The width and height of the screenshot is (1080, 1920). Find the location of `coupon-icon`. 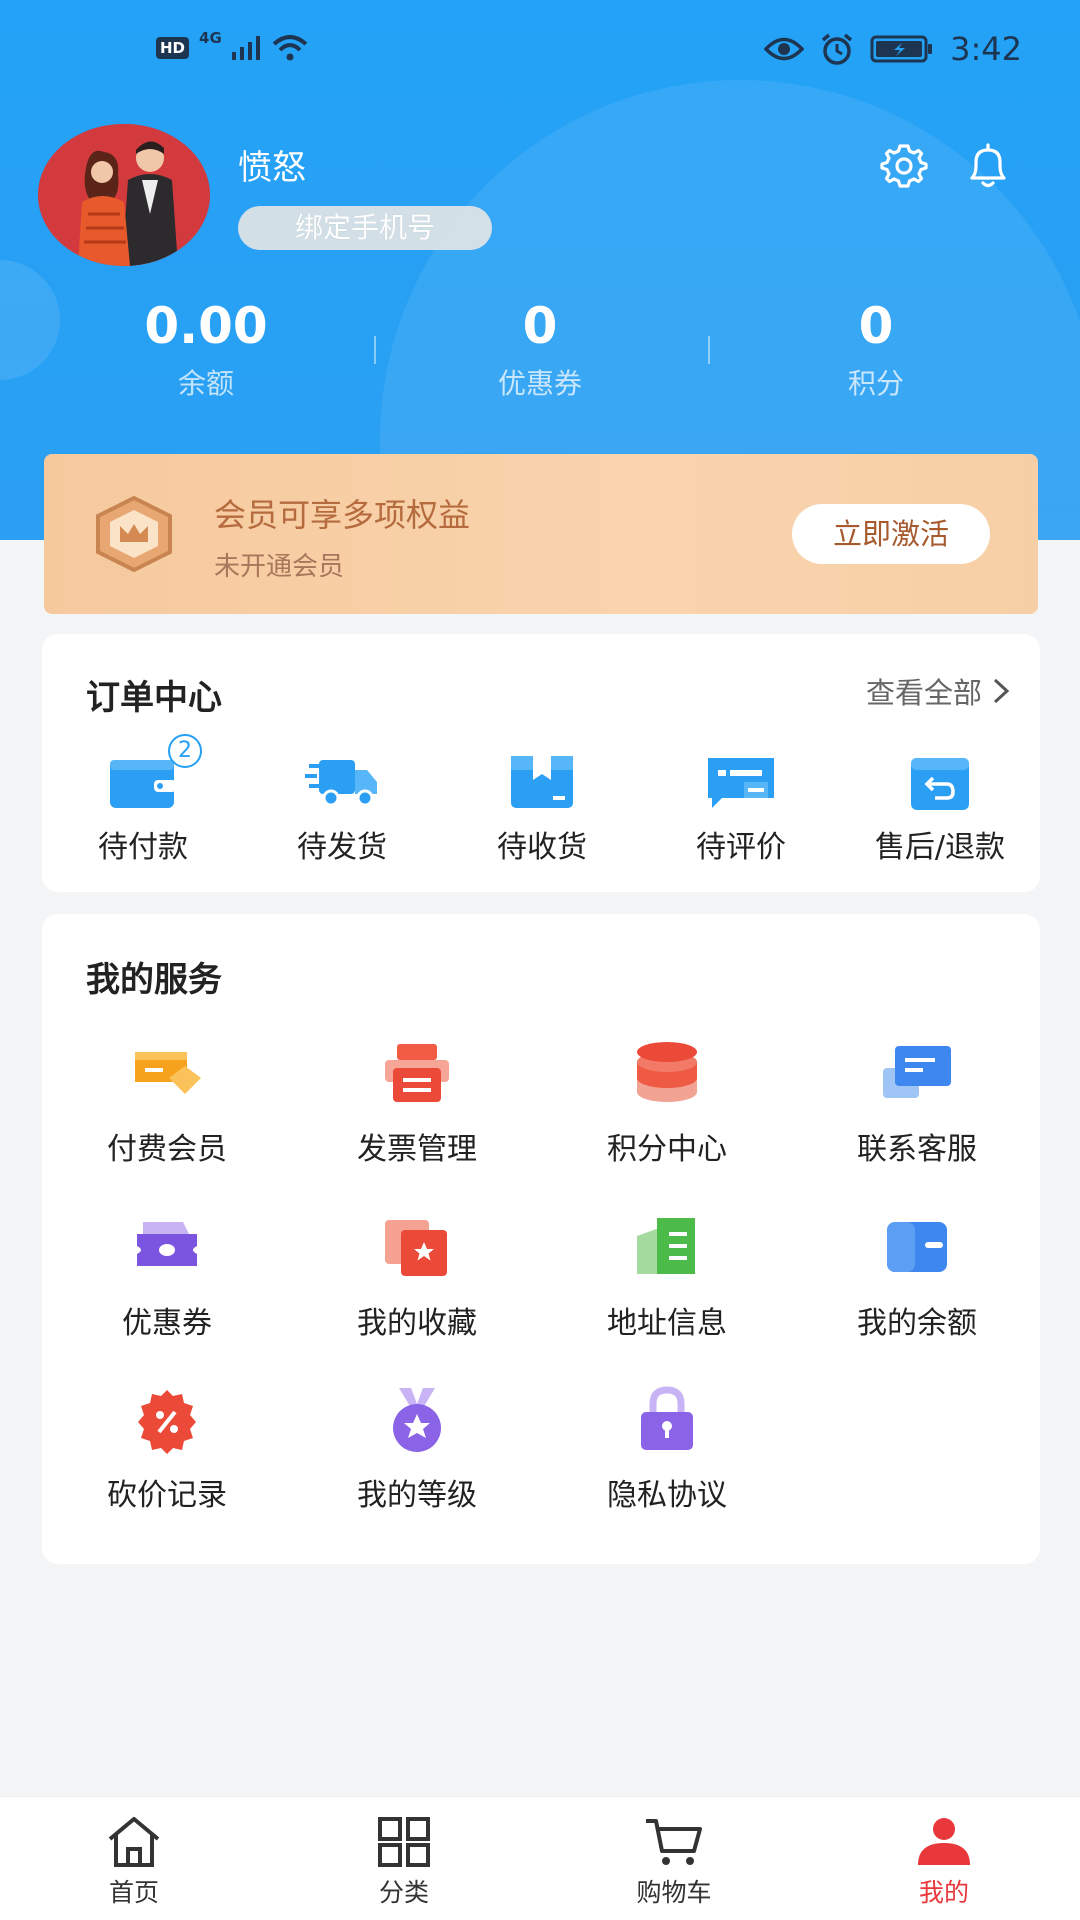

coupon-icon is located at coordinates (167, 1244).